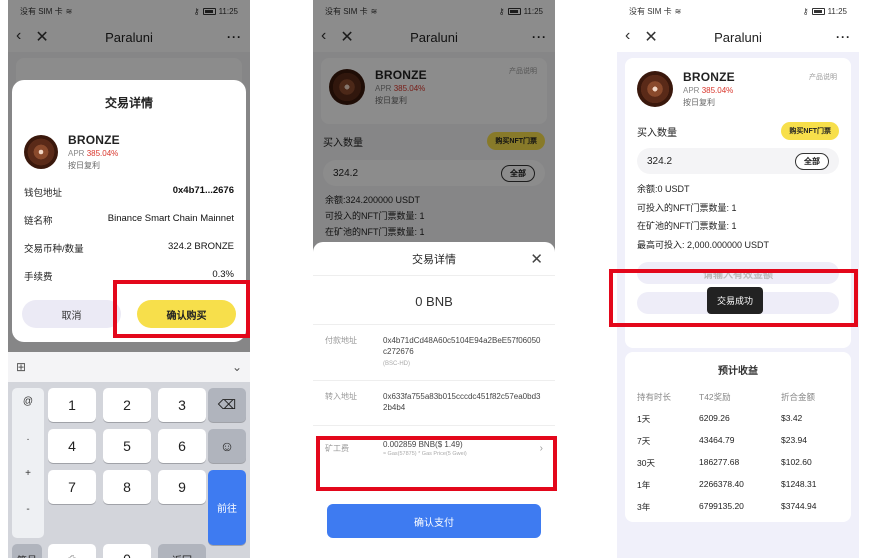  I want to click on gas-detail: ≈ Gas(57875) * Gas Price(5 Gwei), so click(425, 454).